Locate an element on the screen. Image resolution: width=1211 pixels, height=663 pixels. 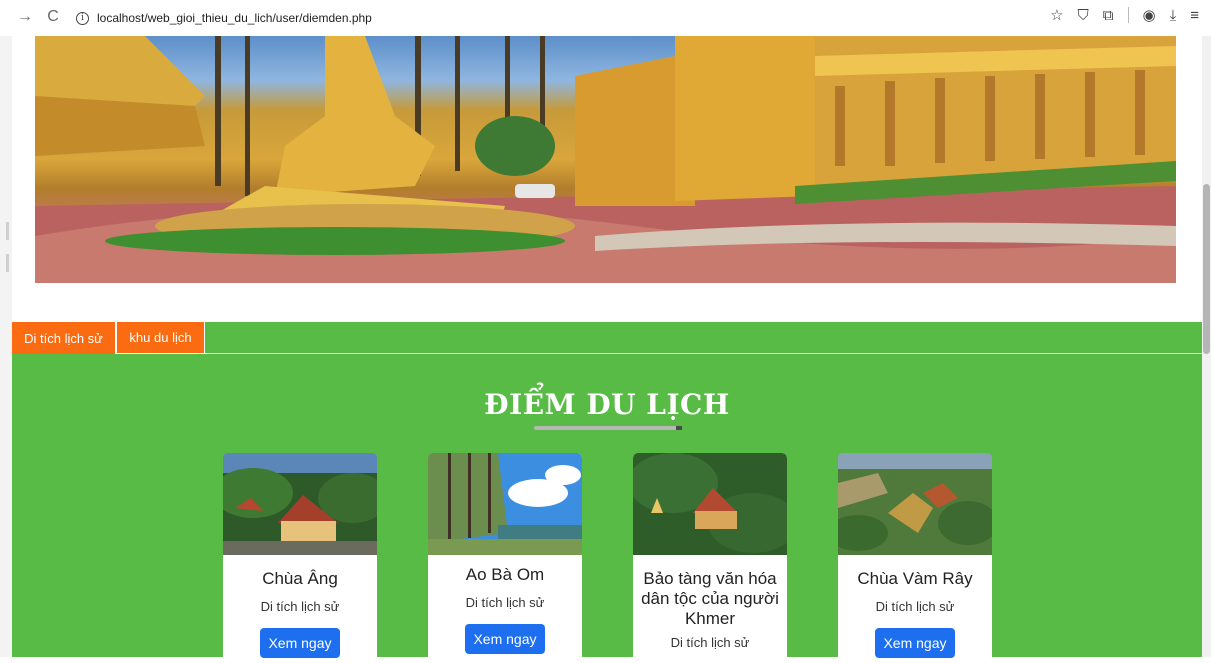
star-icon: ☆ is located at coordinates (1056, 15).